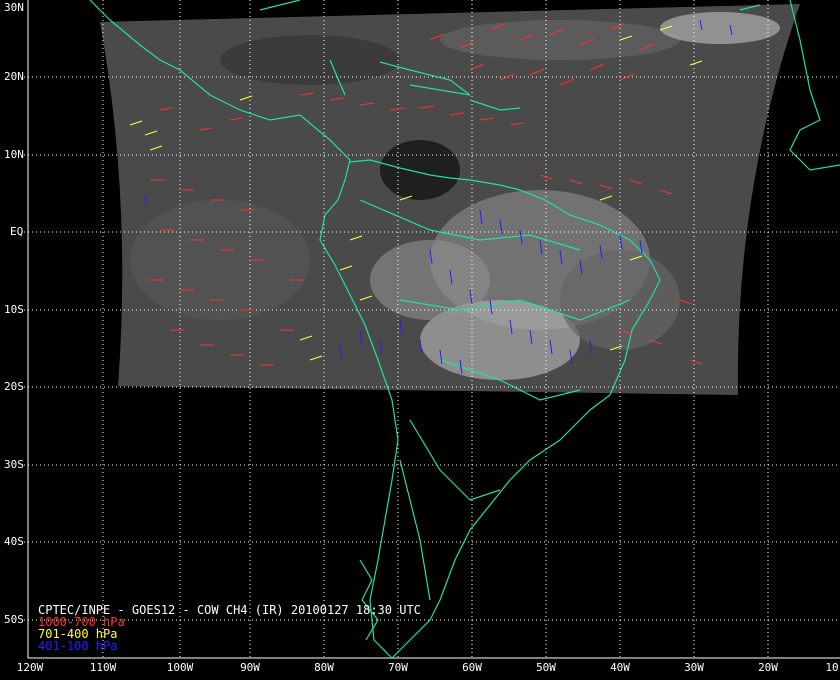  Describe the element at coordinates (398, 667) in the screenshot. I see `lon-label-70w: 70W` at that location.